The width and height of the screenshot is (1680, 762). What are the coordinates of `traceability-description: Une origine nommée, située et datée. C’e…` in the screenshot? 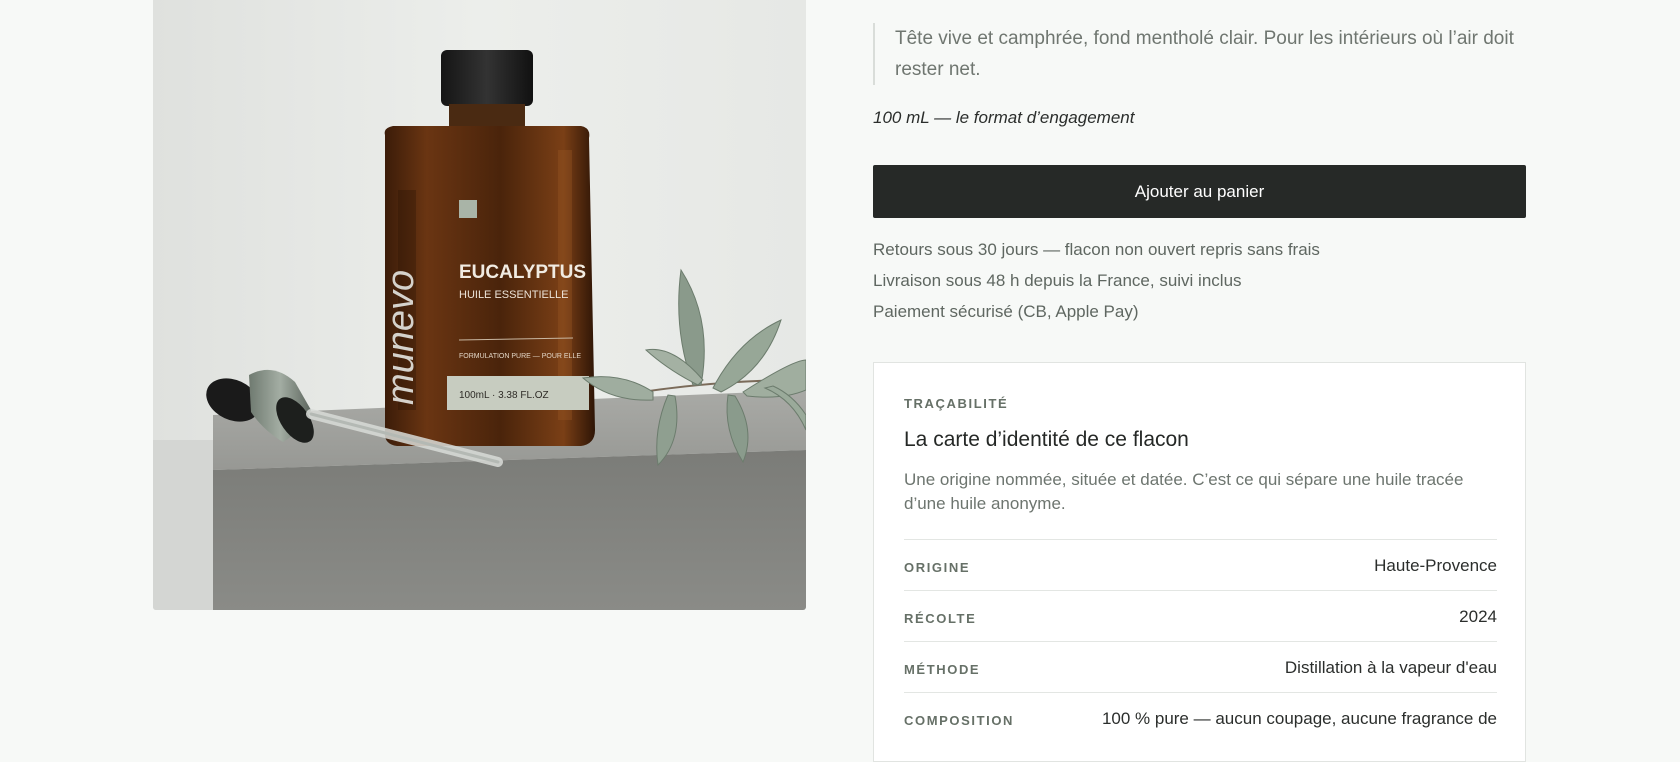 It's located at (1184, 491).